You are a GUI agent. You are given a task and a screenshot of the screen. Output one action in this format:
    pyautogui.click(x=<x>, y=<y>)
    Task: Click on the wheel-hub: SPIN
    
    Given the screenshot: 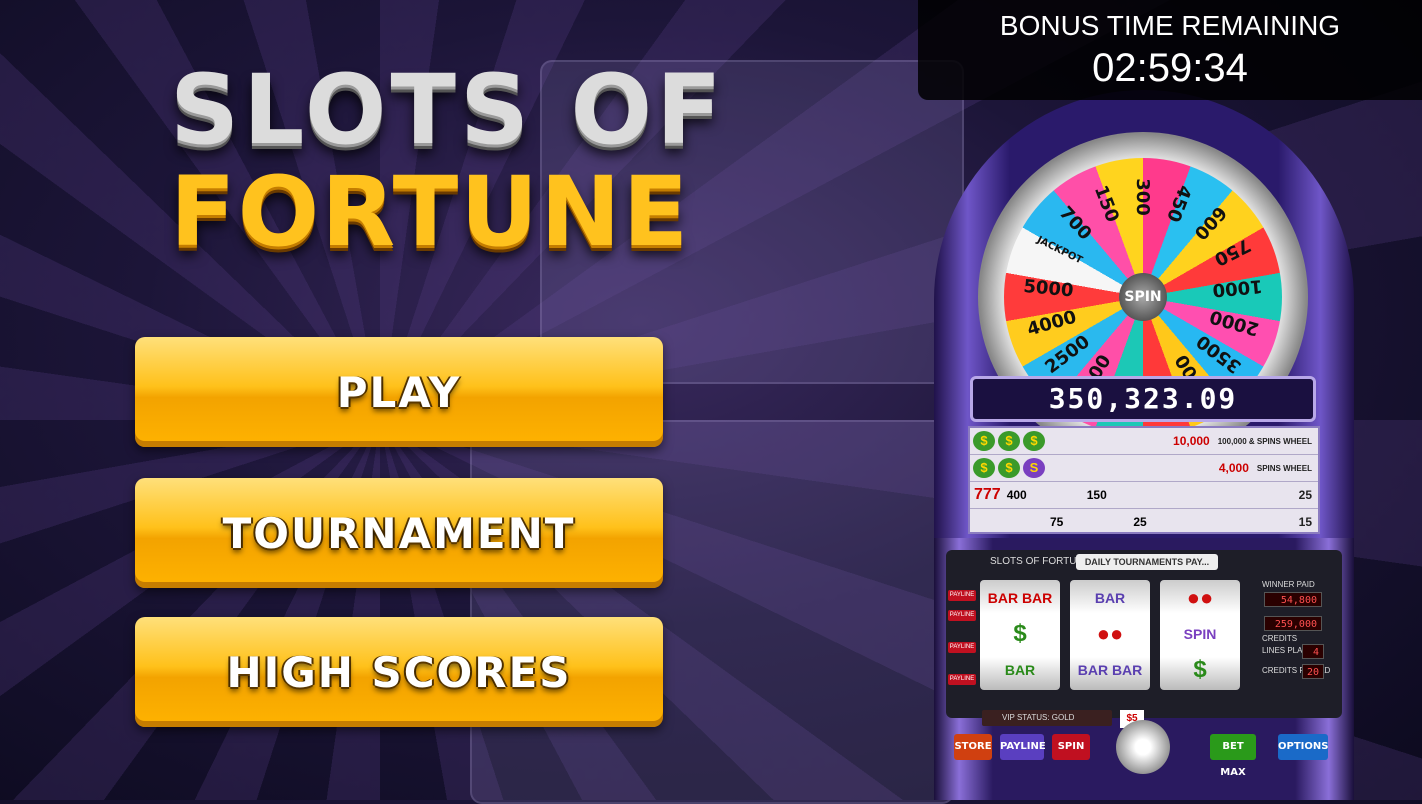 What is the action you would take?
    pyautogui.click(x=1143, y=297)
    